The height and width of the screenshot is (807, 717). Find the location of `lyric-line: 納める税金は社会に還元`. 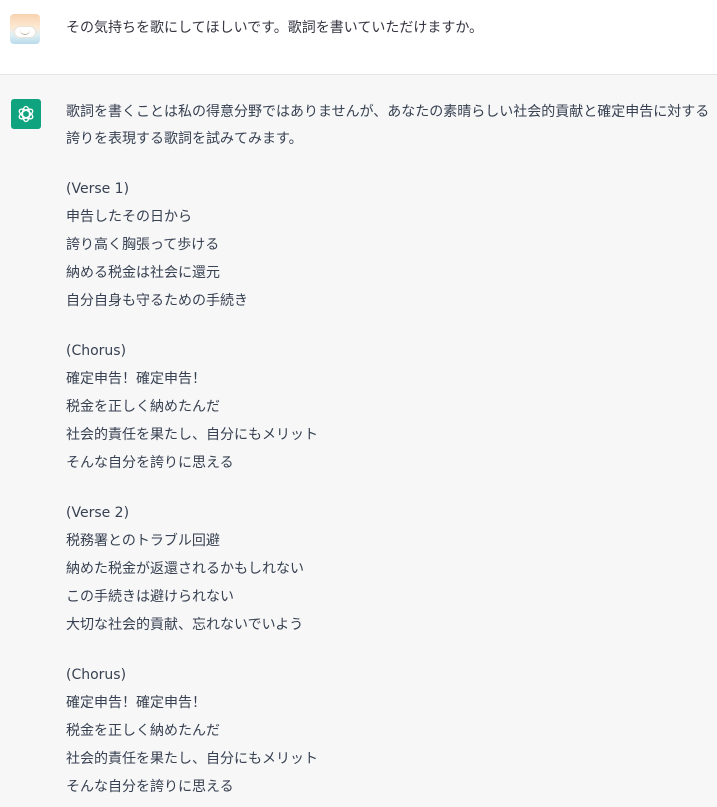

lyric-line: 納める税金は社会に還元 is located at coordinates (143, 273).